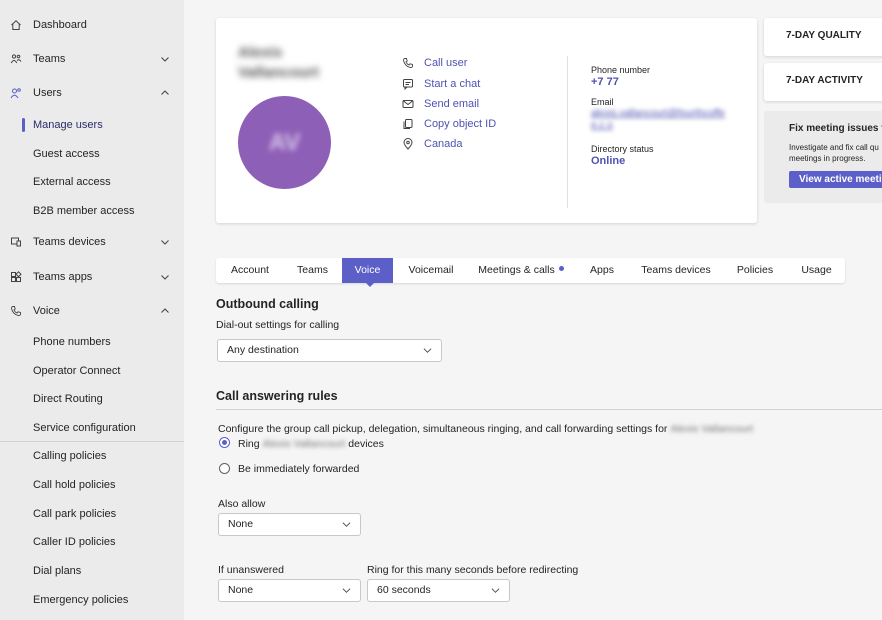 This screenshot has height=620, width=882. Describe the element at coordinates (81, 600) in the screenshot. I see `nav-label: Emergency policies` at that location.